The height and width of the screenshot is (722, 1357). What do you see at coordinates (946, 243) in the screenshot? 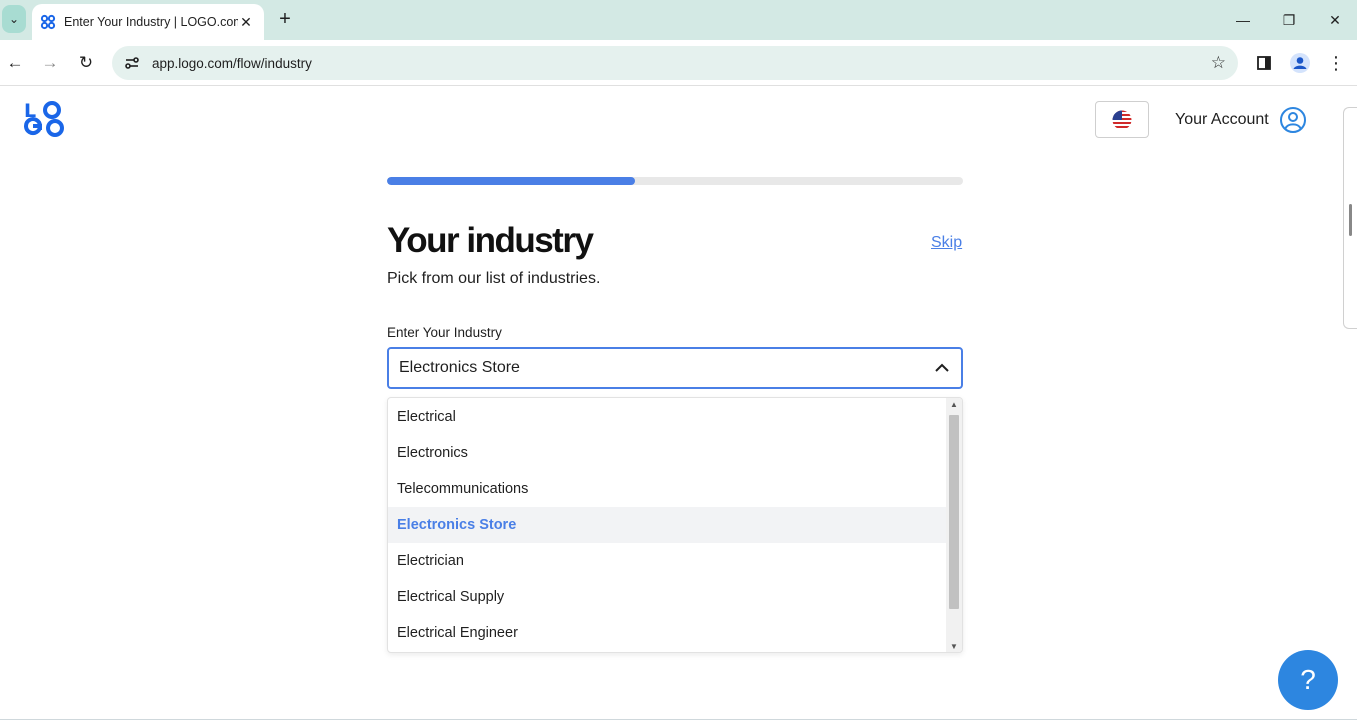
I see `skip-link: Skip` at bounding box center [946, 243].